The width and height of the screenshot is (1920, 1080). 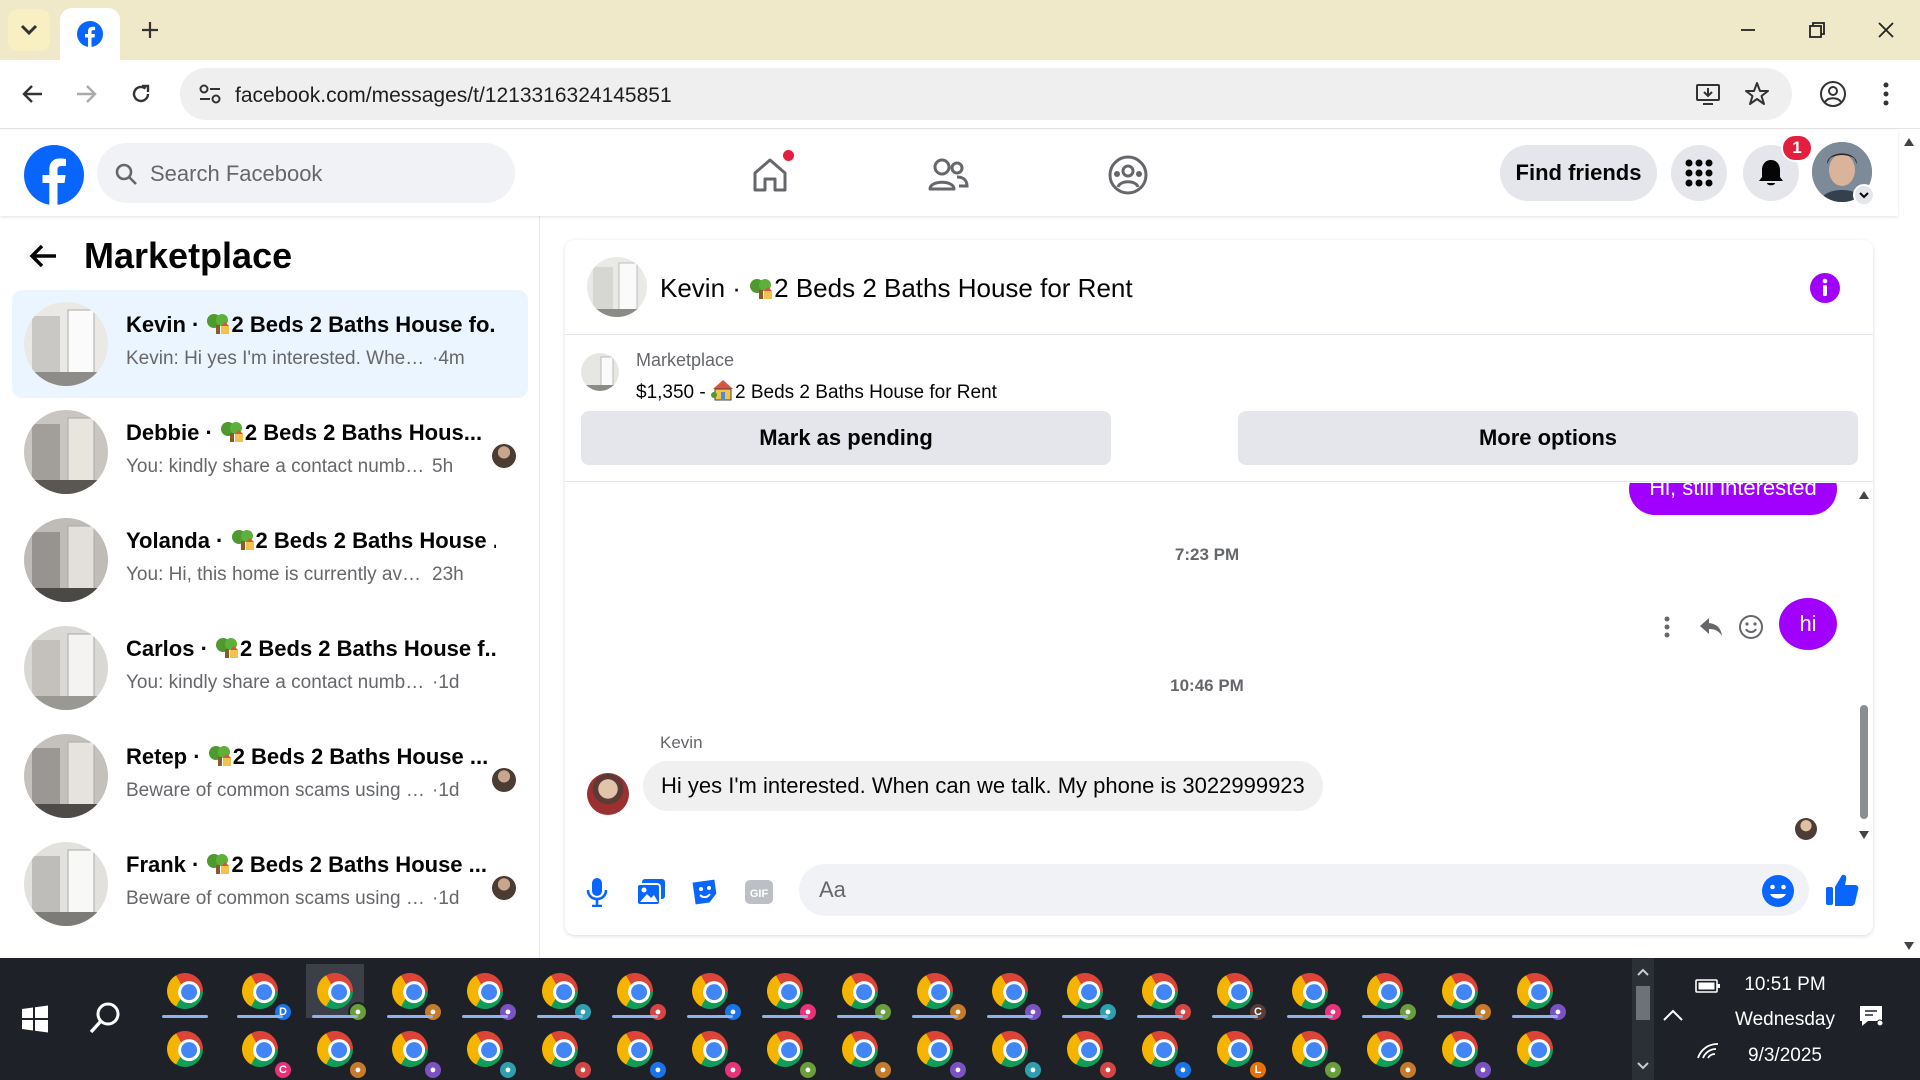 I want to click on more-options-button: More options, so click(x=1548, y=438).